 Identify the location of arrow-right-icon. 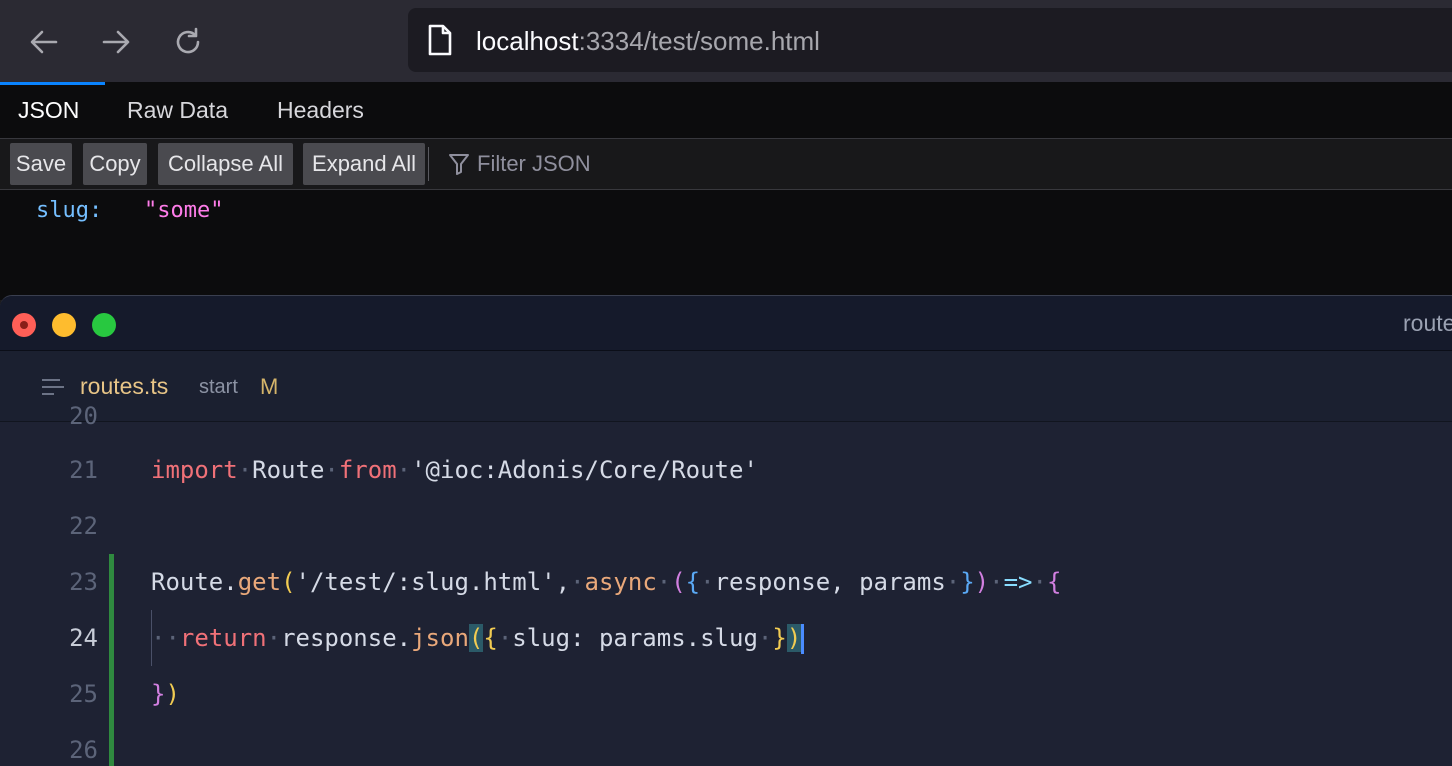
(116, 42).